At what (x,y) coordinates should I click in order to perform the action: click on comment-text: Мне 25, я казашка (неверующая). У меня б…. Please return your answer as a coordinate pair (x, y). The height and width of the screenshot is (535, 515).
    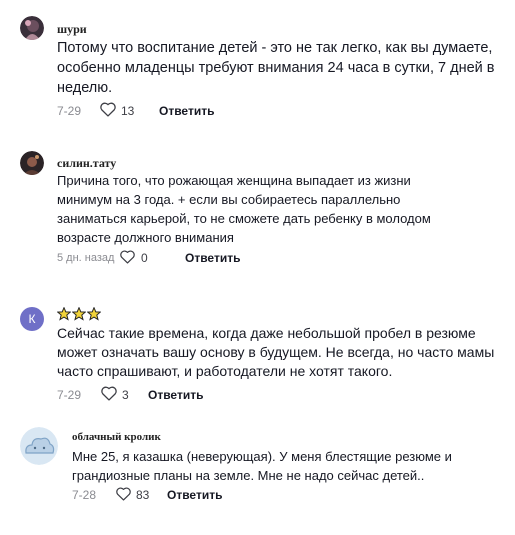
    Looking at the image, I should click on (262, 466).